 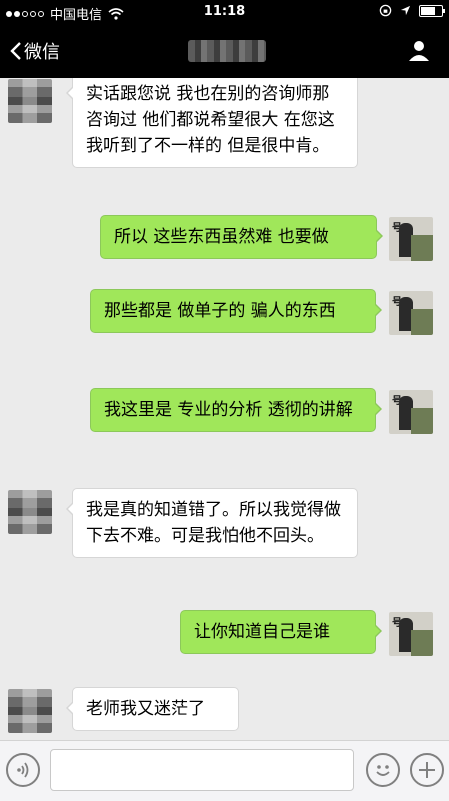 What do you see at coordinates (236, 311) in the screenshot?
I see `message-bubble-outgoing: 那些都是 做单子的 骗人的东西` at bounding box center [236, 311].